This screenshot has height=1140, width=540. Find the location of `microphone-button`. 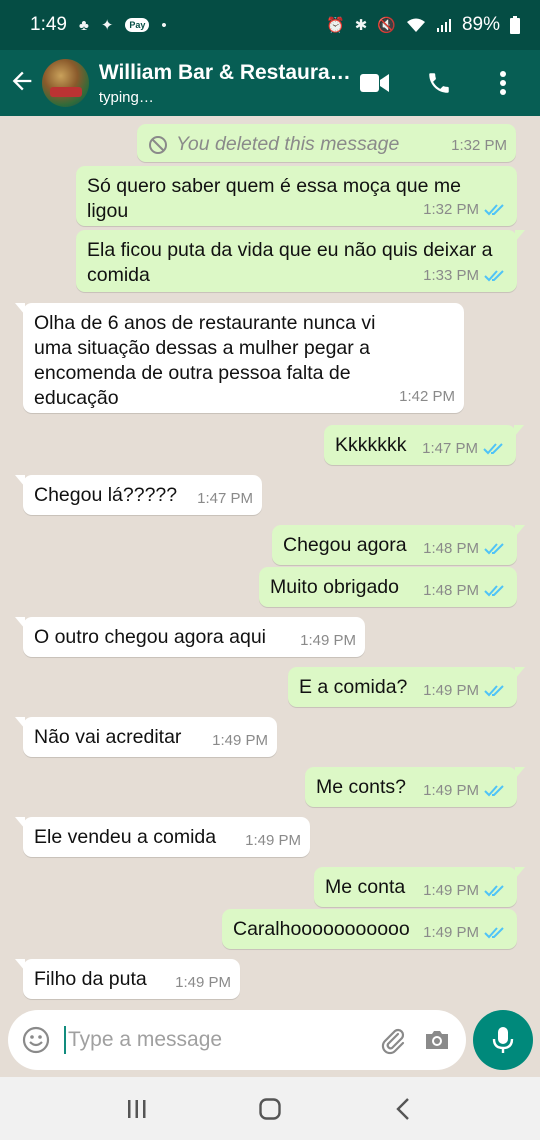

microphone-button is located at coordinates (503, 1040).